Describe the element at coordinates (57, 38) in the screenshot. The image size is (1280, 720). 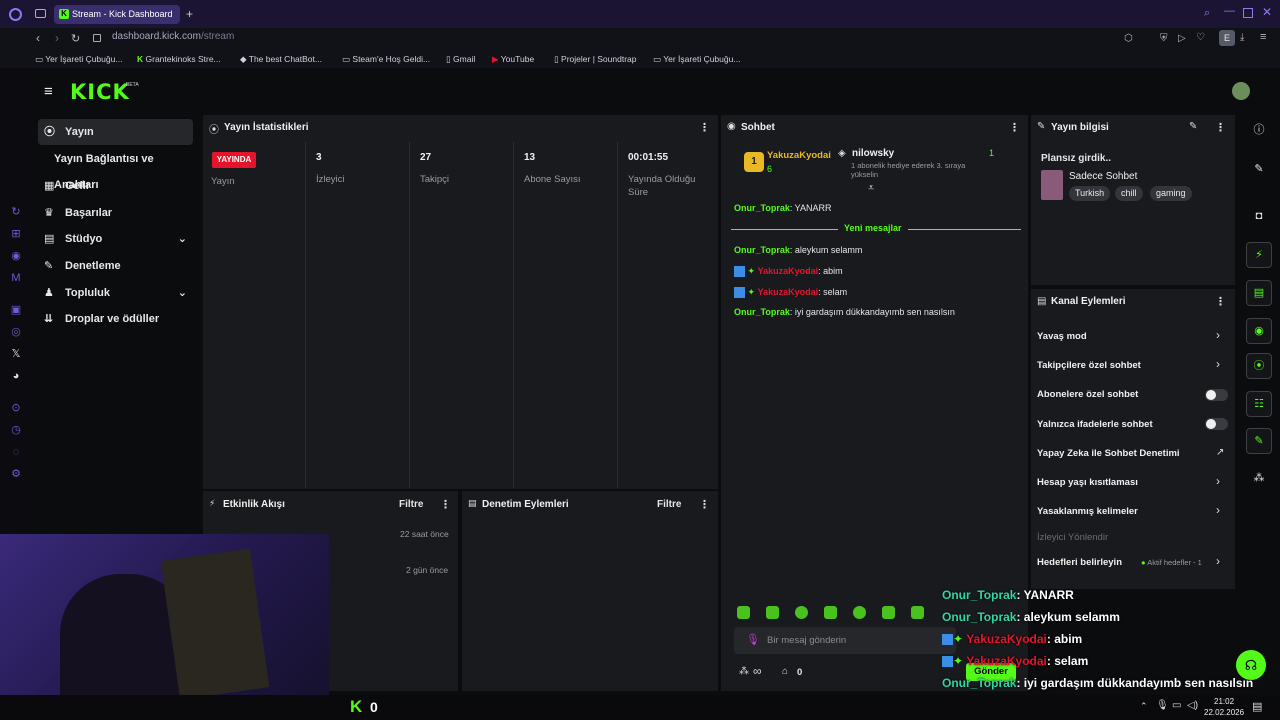
I see `forward-icon: ›` at that location.